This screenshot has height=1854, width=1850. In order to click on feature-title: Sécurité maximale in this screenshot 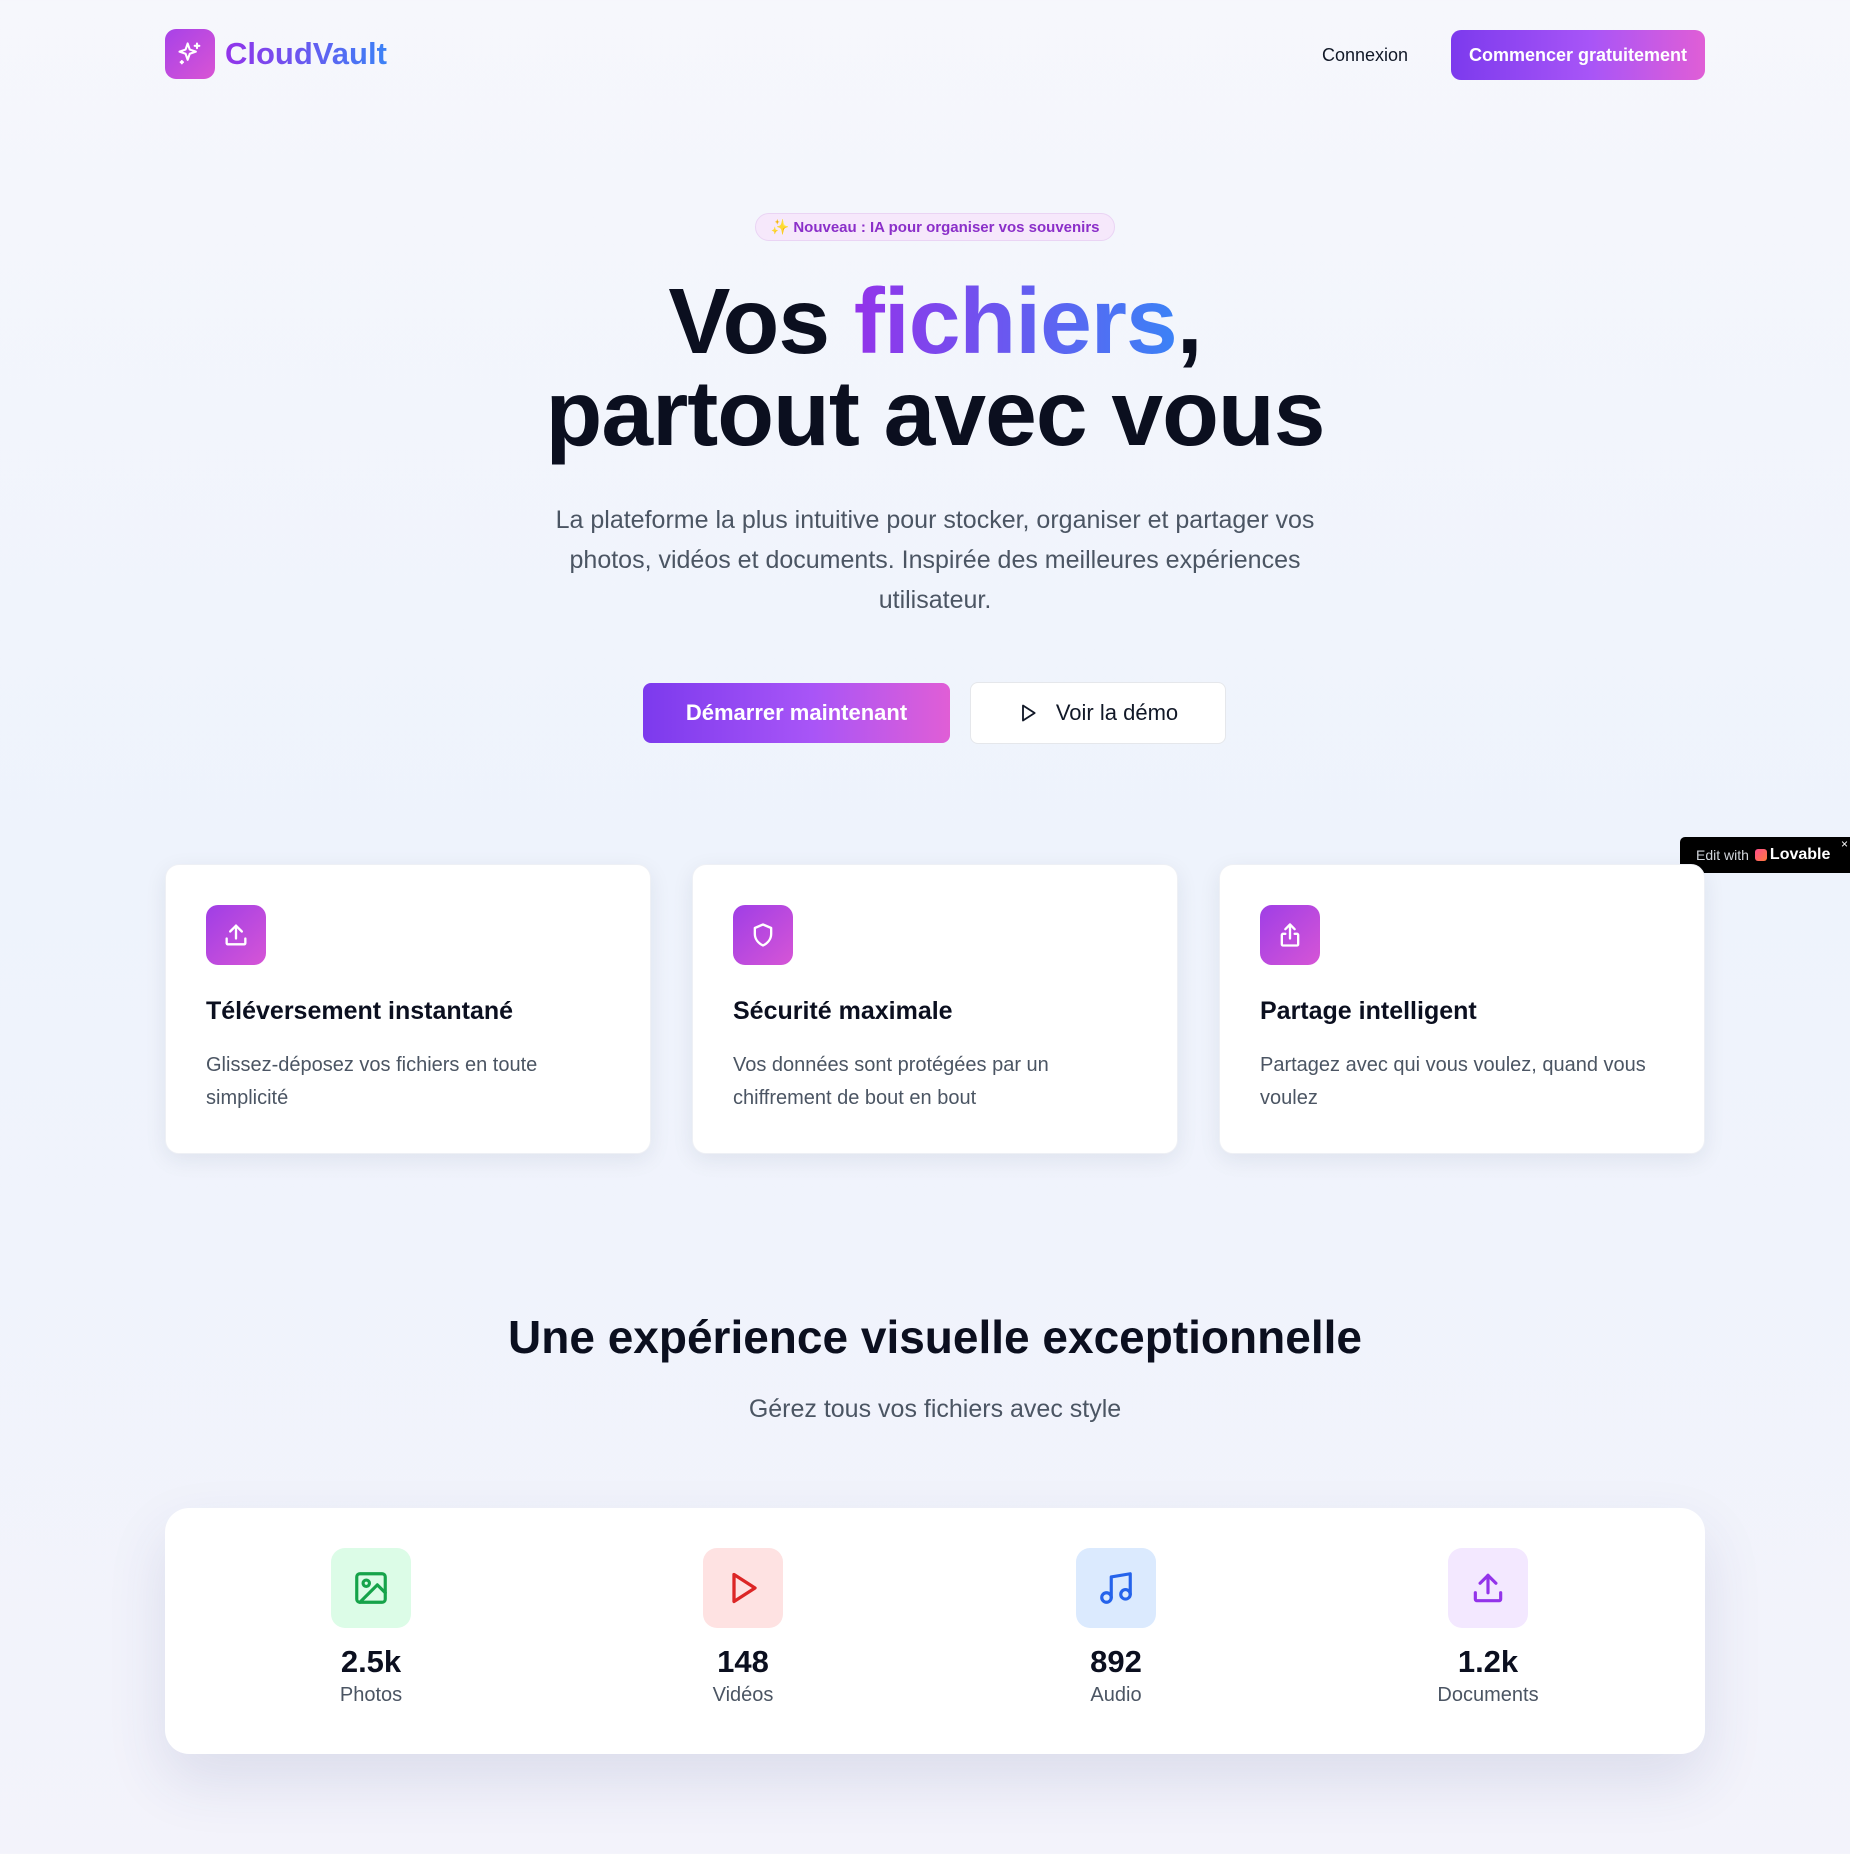, I will do `click(843, 1011)`.